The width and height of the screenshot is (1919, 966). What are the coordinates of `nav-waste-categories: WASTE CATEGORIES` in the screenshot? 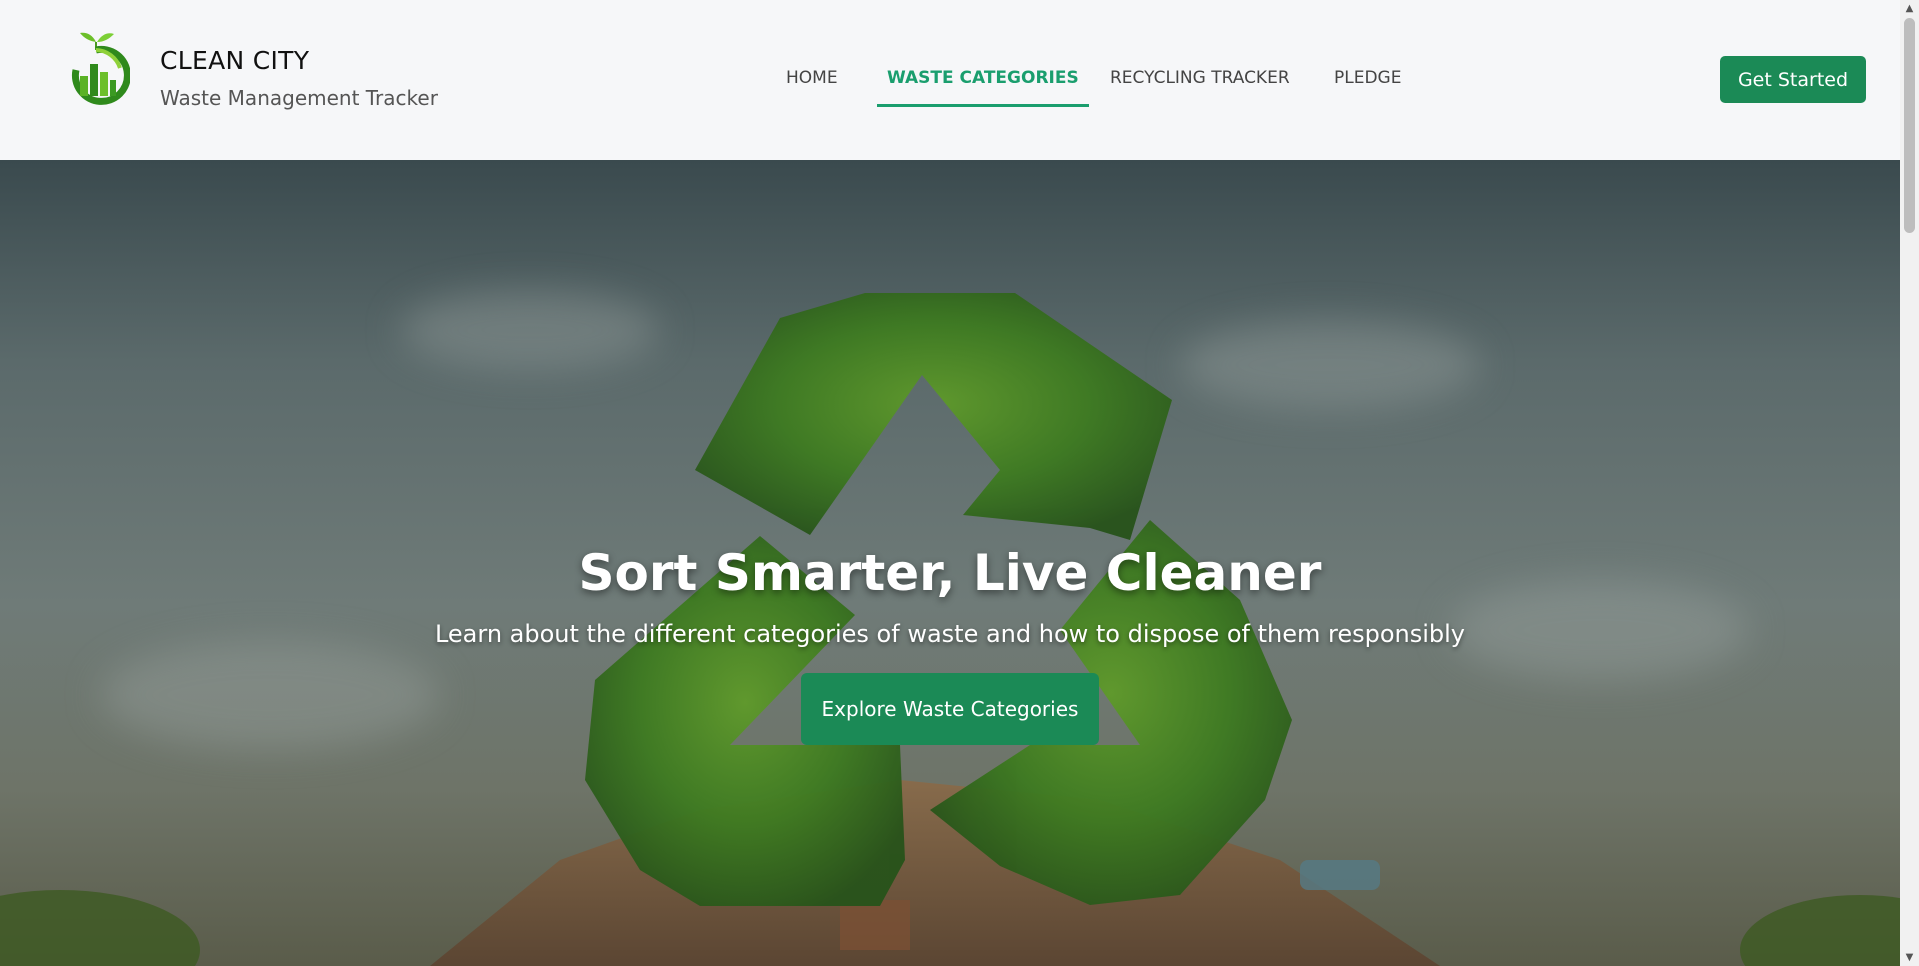 It's located at (983, 84).